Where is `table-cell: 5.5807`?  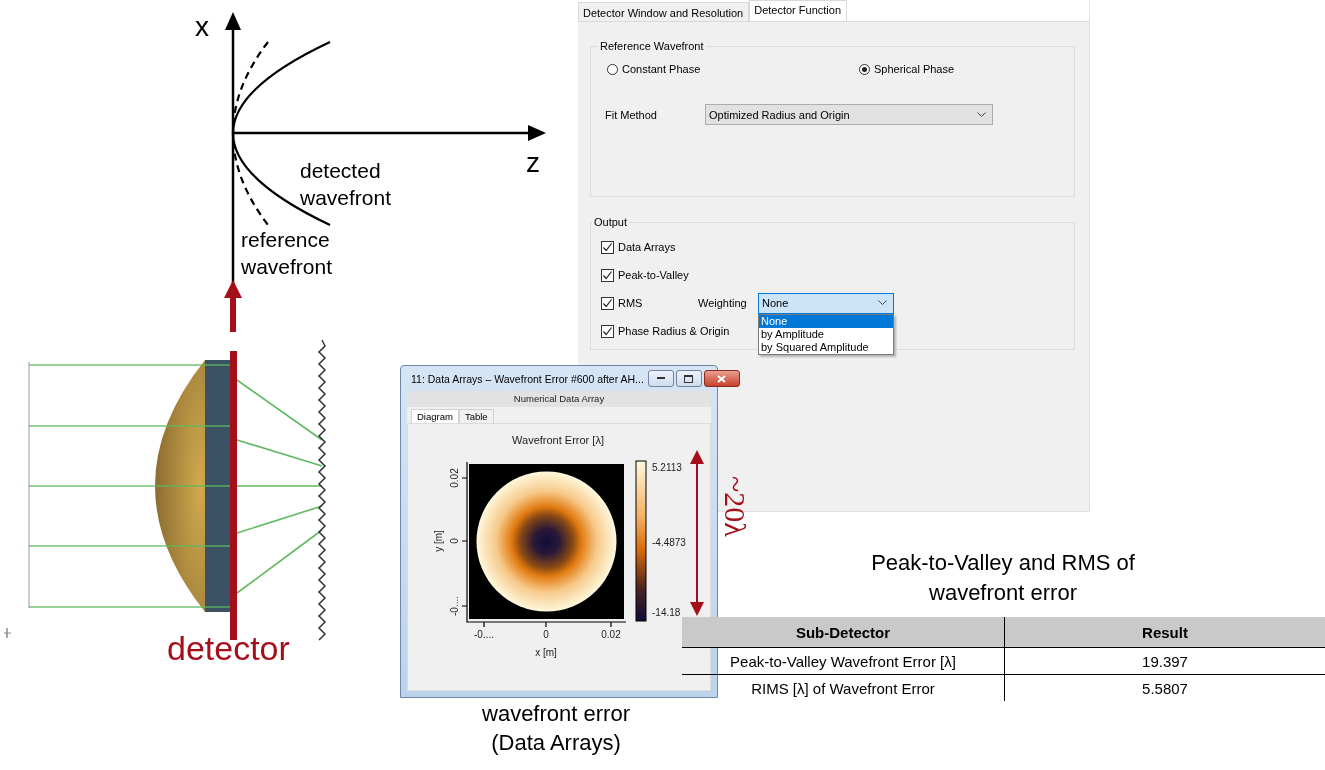 table-cell: 5.5807 is located at coordinates (1164, 687).